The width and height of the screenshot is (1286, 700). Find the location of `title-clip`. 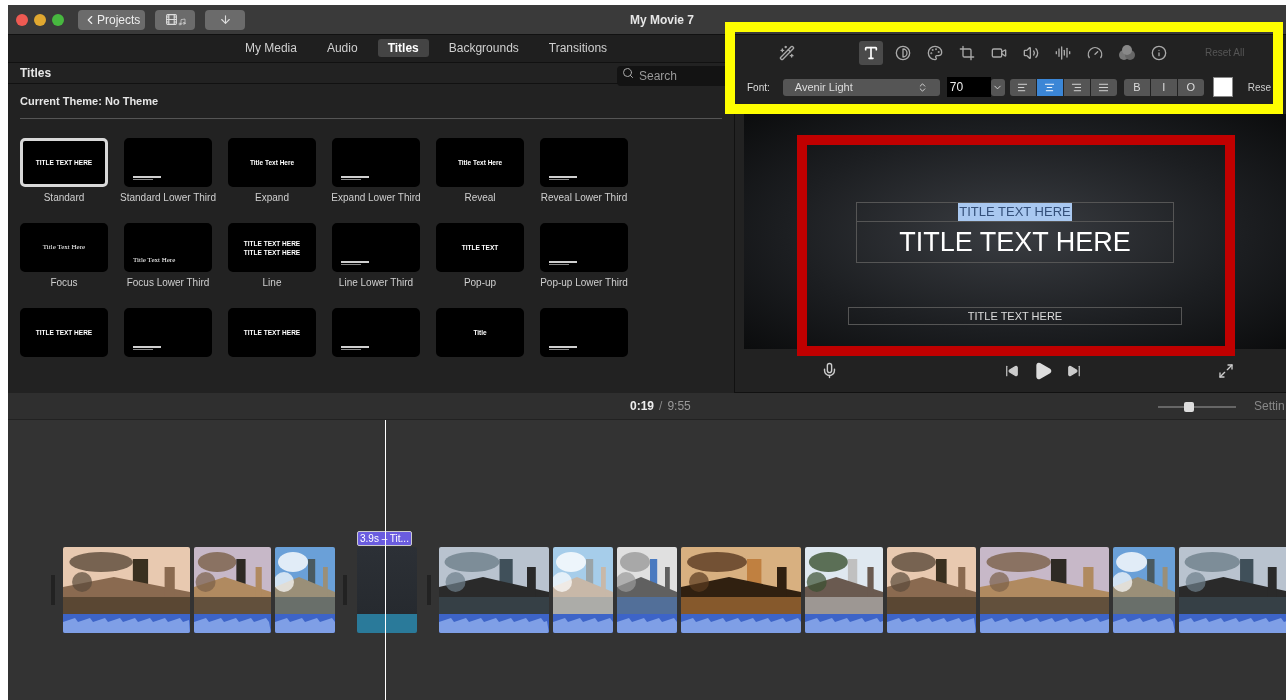

title-clip is located at coordinates (387, 590).